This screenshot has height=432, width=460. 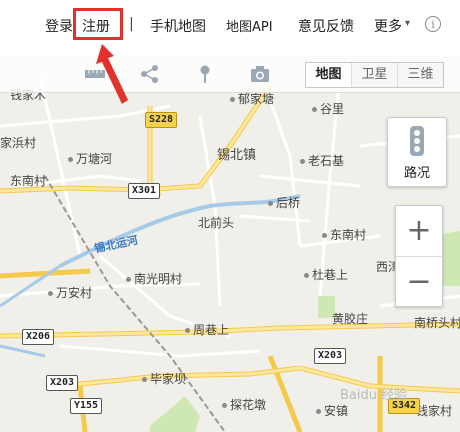 I want to click on map-type-switcher: 地图 卫星 三维, so click(x=374, y=75).